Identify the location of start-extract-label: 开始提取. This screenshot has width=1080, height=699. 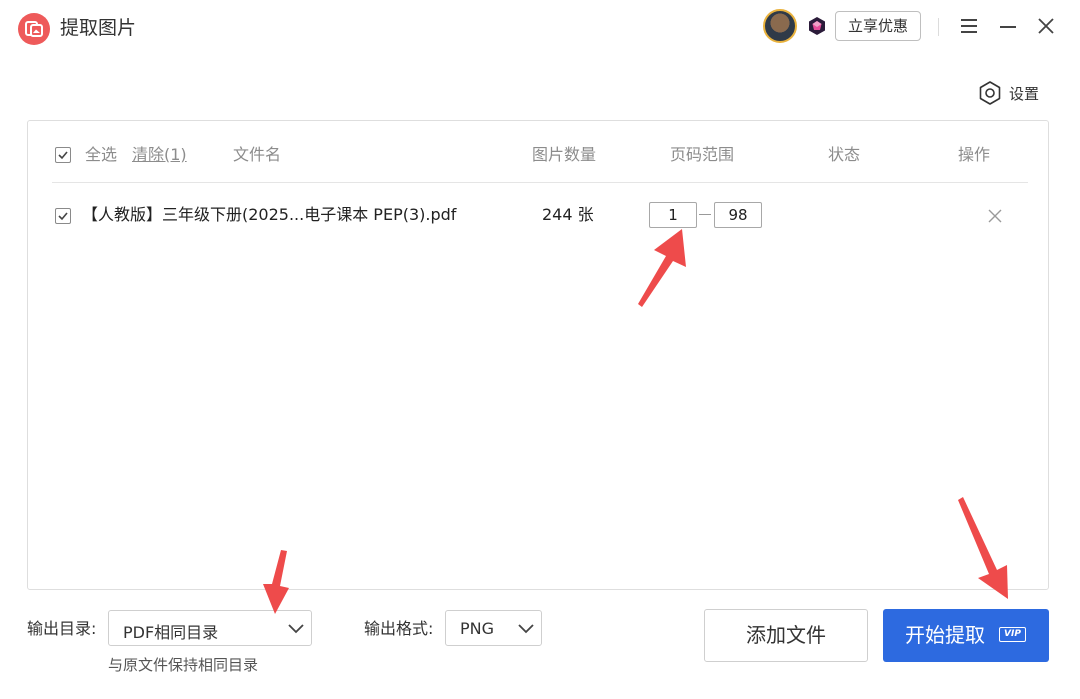
(945, 635).